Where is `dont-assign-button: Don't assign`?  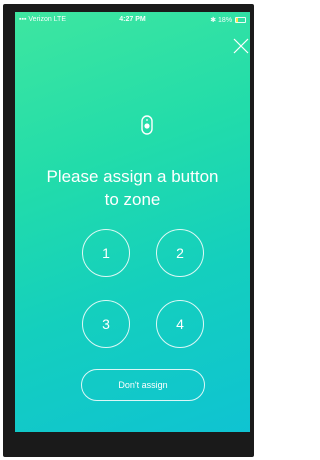 dont-assign-button: Don't assign is located at coordinates (143, 385).